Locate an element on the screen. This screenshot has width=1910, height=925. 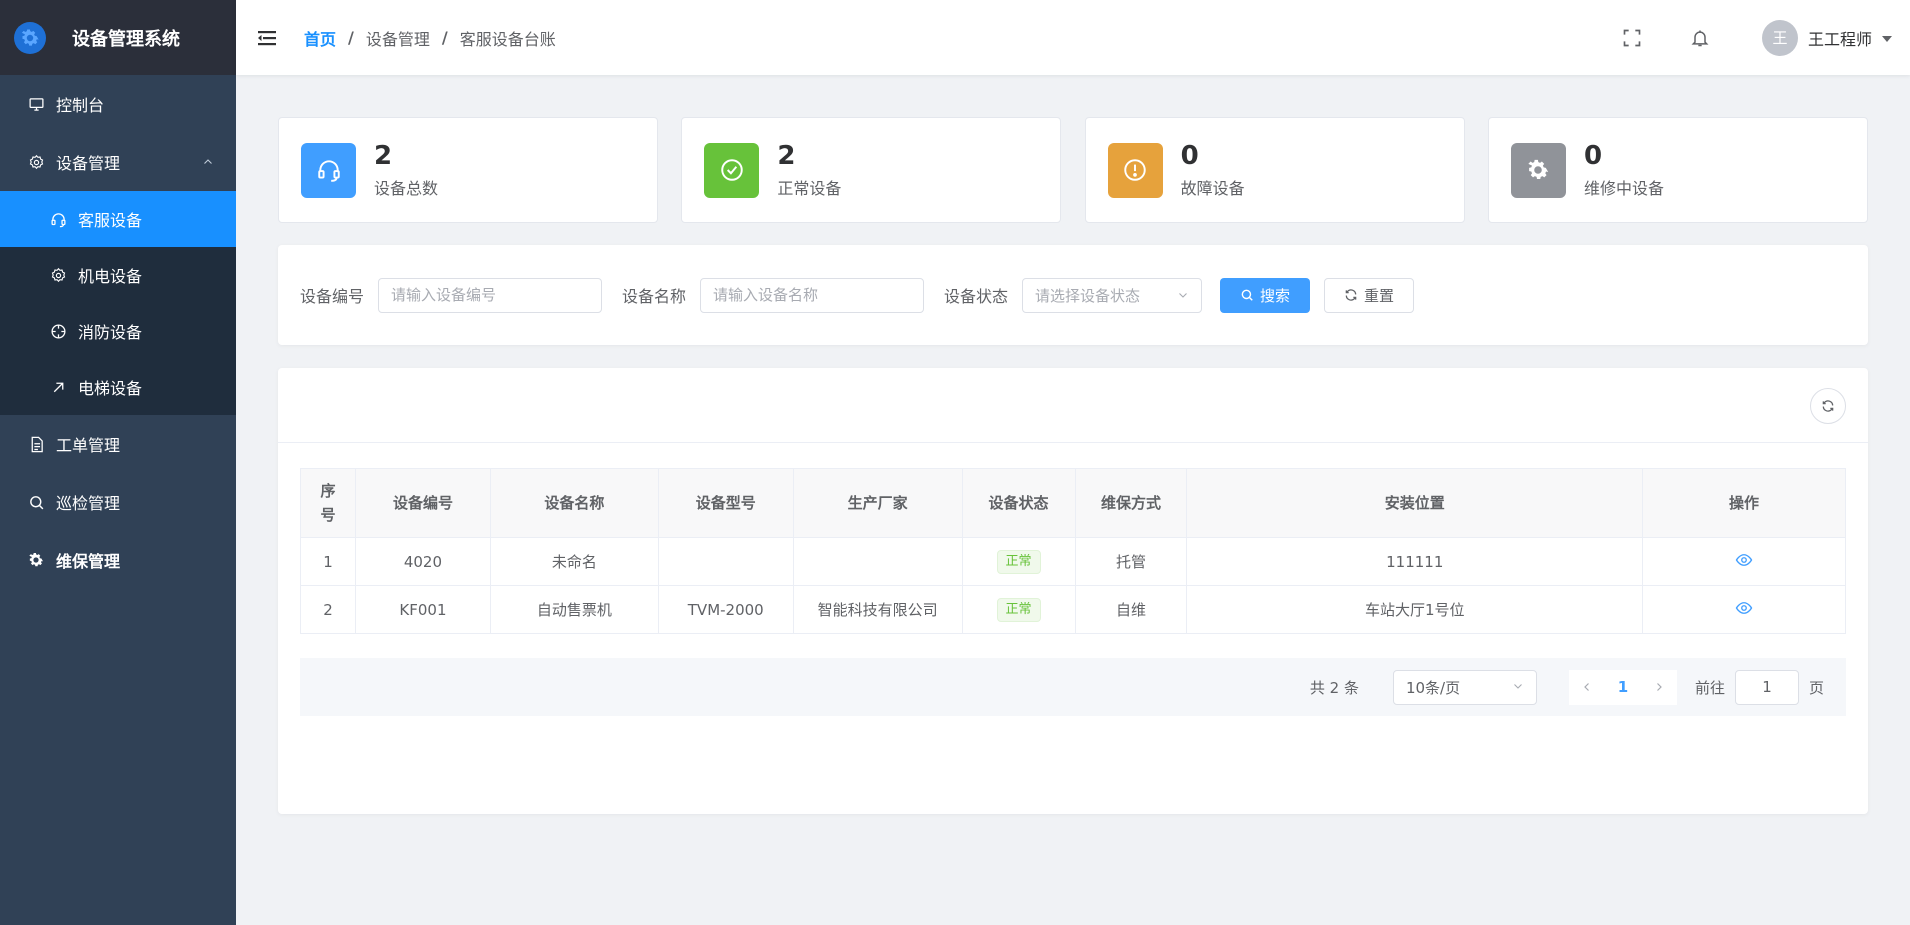
next-page-icon is located at coordinates (1659, 687).